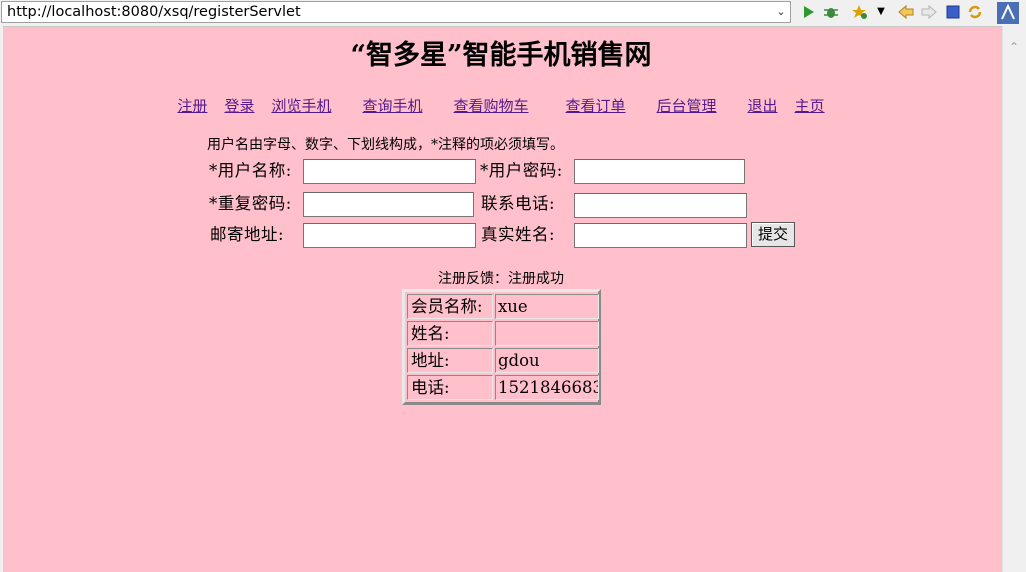 The height and width of the screenshot is (572, 1026). What do you see at coordinates (975, 12) in the screenshot?
I see `refresh-icon` at bounding box center [975, 12].